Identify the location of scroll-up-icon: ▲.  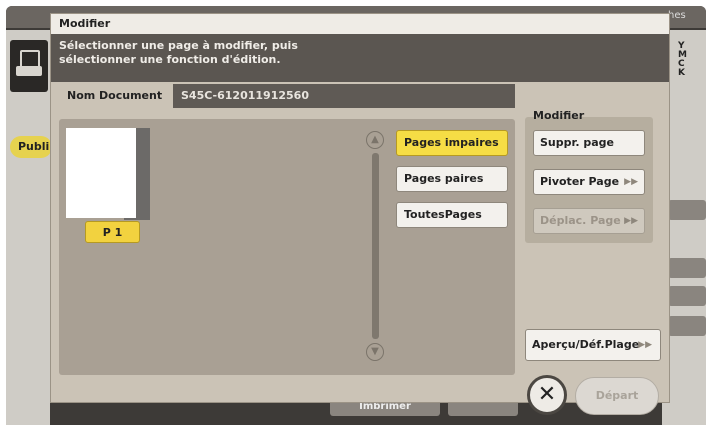
(375, 140).